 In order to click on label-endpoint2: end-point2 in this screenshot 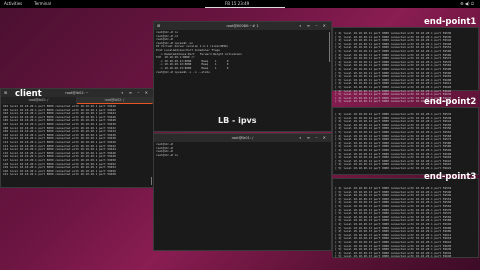, I will do `click(450, 102)`.